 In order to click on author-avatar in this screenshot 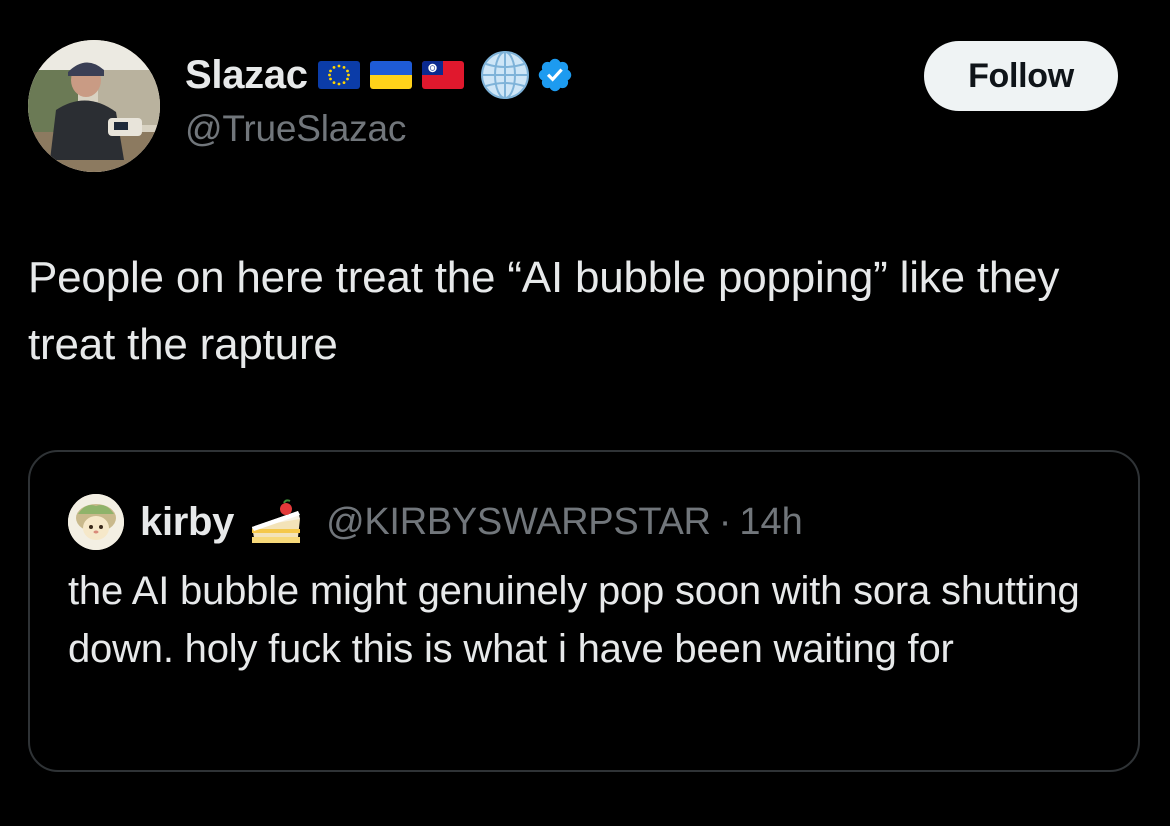, I will do `click(94, 106)`.